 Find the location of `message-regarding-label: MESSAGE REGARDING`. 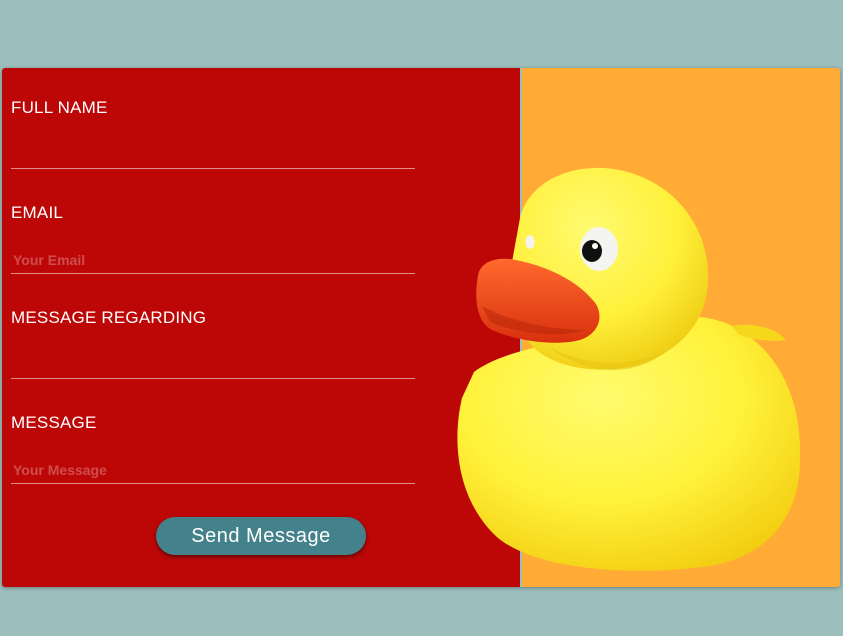

message-regarding-label: MESSAGE REGARDING is located at coordinates (109, 317).